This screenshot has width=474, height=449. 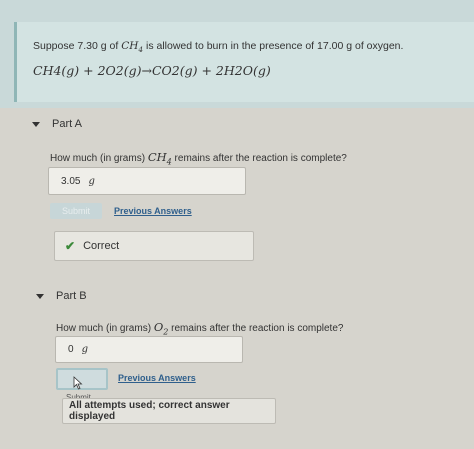 I want to click on mouse-pointer-icon, so click(x=78, y=383).